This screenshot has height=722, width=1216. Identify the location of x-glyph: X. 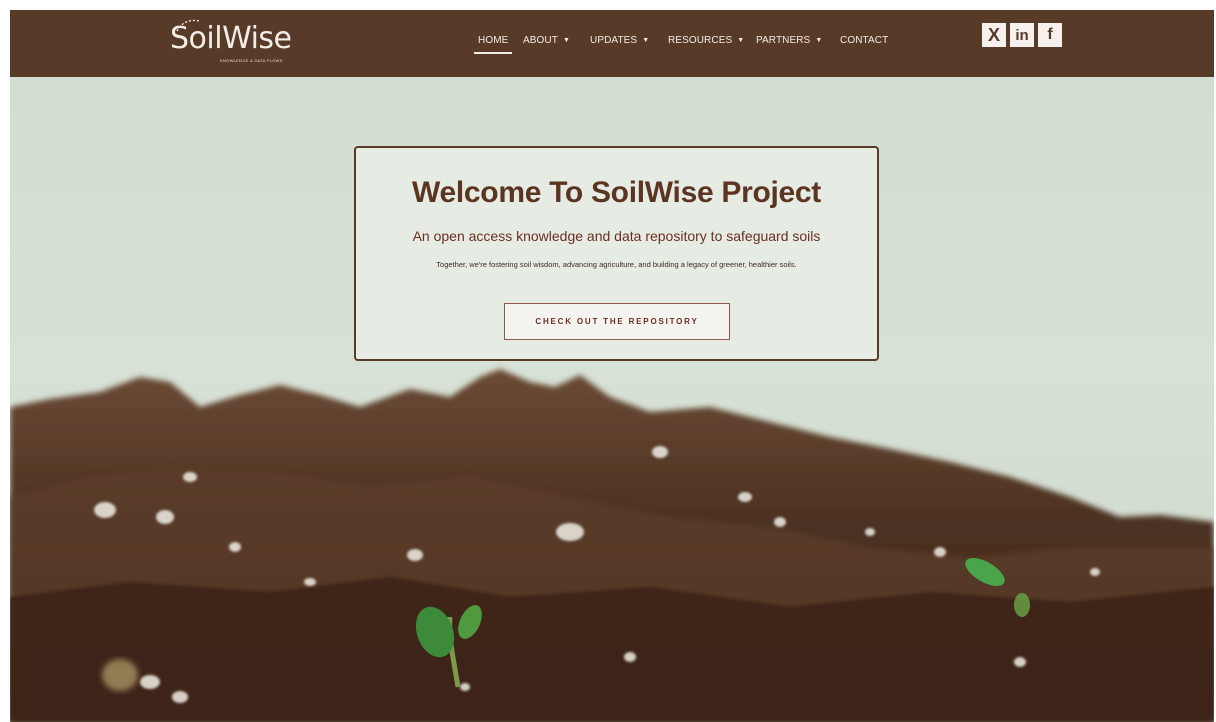
(993, 34).